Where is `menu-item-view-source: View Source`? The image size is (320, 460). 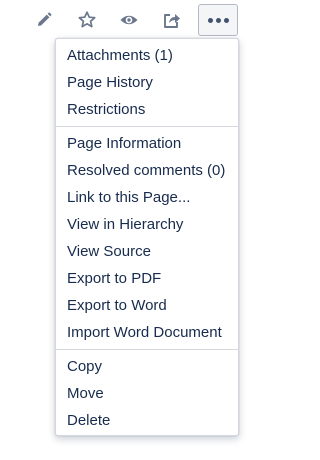 menu-item-view-source: View Source is located at coordinates (147, 251).